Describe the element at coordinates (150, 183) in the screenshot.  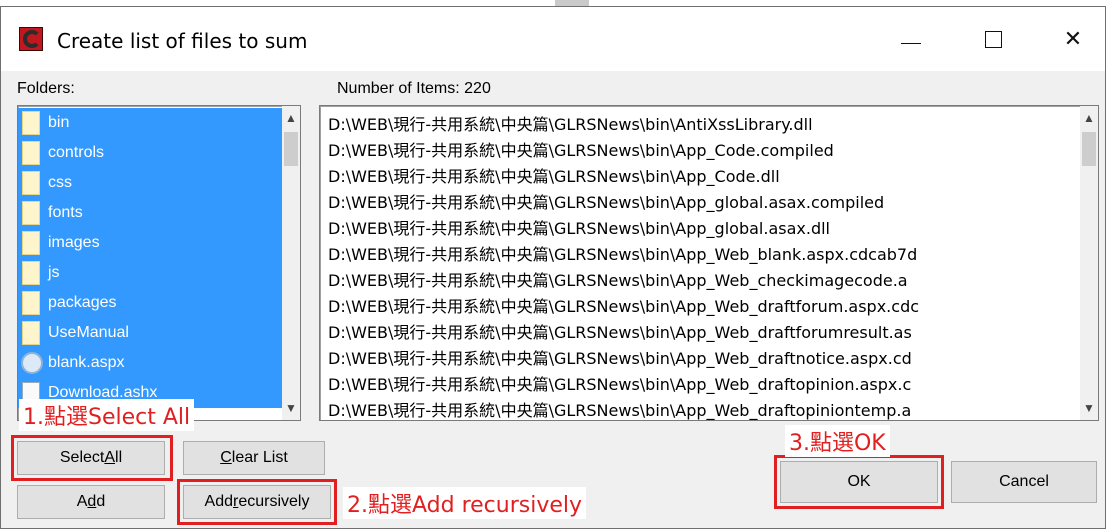
I see `folder-item: css` at that location.